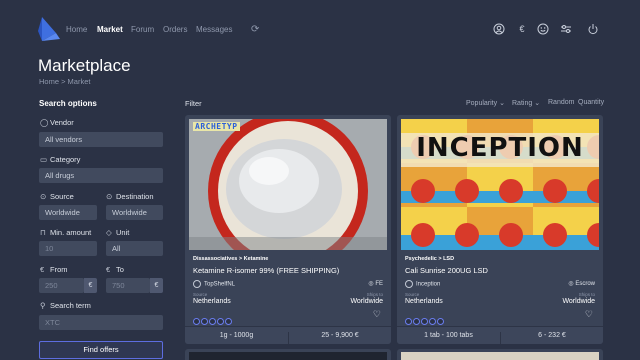  Describe the element at coordinates (266, 270) in the screenshot. I see `listing-title: Ketamine R-isomer 99% (FREE SHIPPING)` at that location.